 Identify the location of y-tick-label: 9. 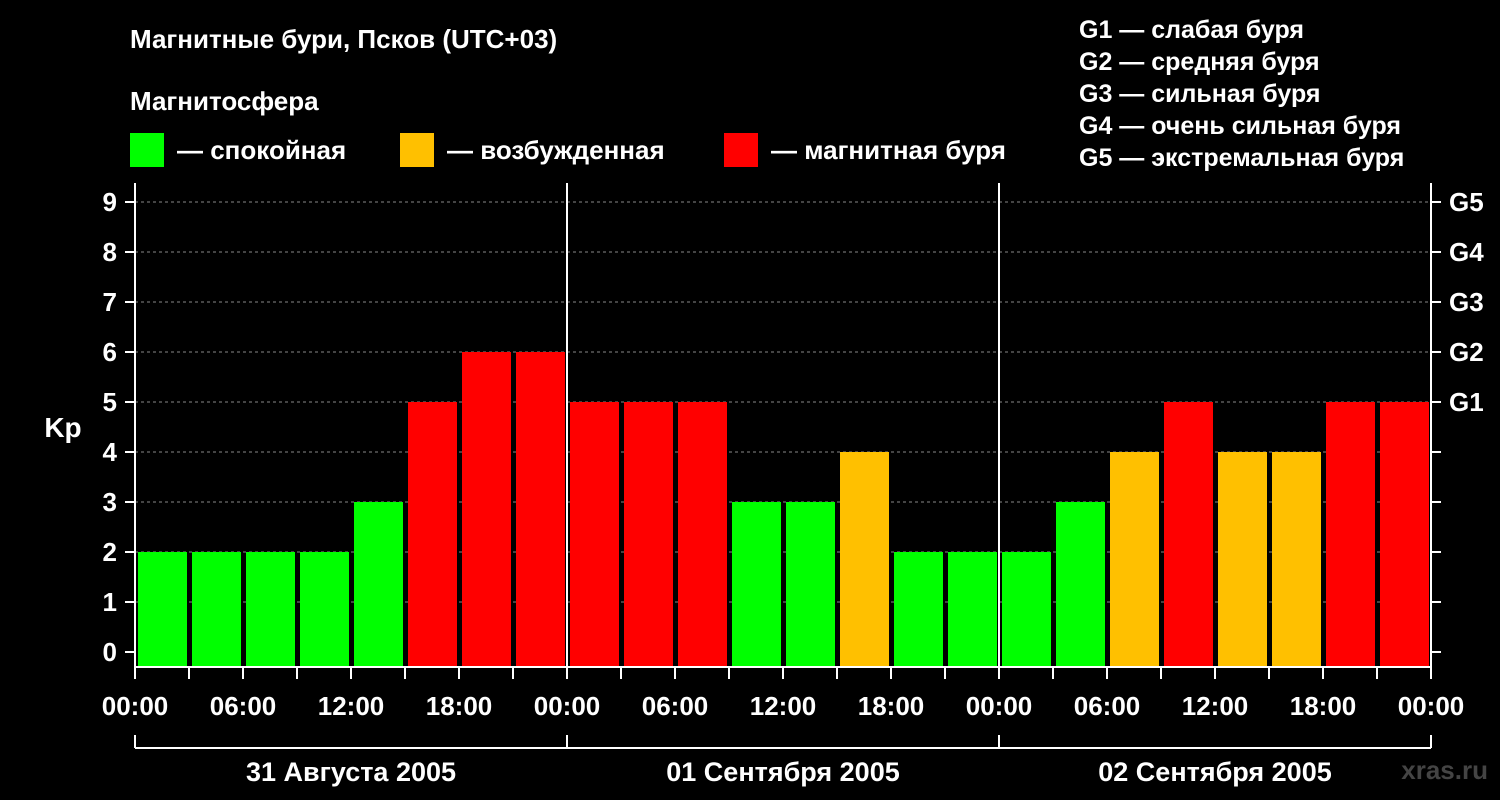
(110, 202).